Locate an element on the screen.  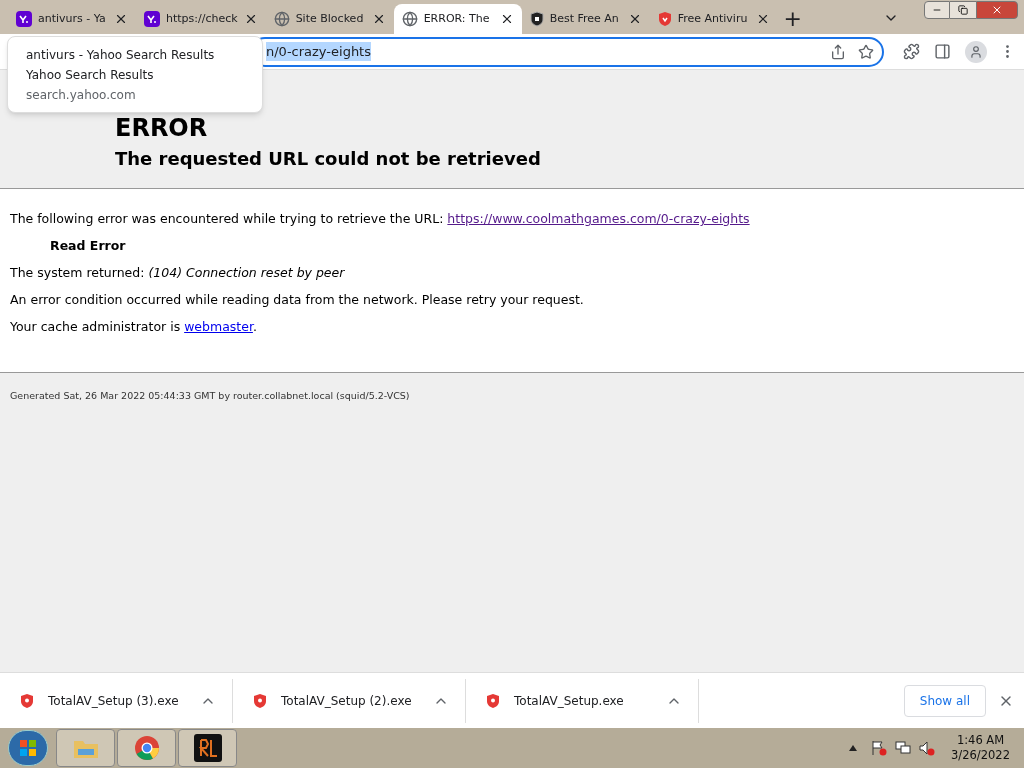
file-name: TotalAV_Setup (2).exe is located at coordinates (347, 701).